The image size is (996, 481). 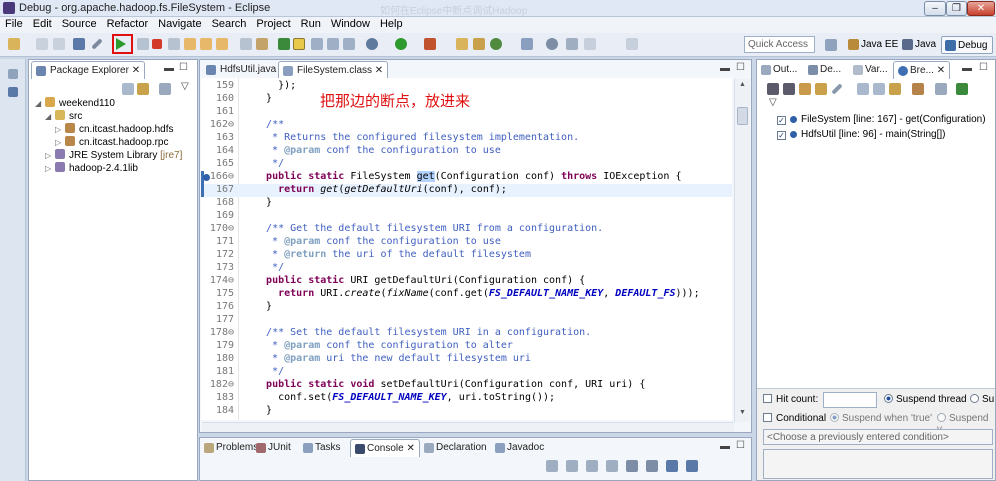 I want to click on terminate-icon, so click(x=157, y=44).